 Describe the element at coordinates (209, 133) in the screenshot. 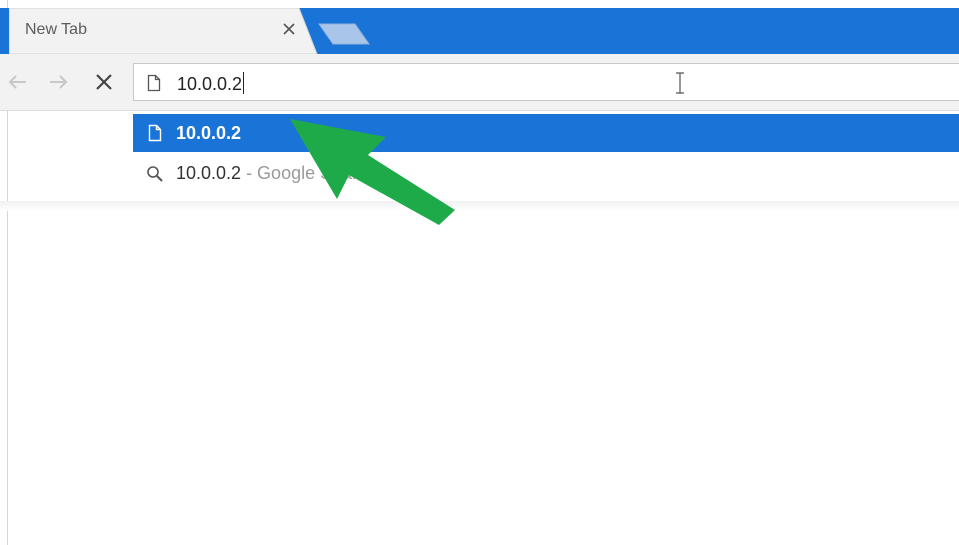

I see `suggestion-url-text: 10.0.0.2` at that location.